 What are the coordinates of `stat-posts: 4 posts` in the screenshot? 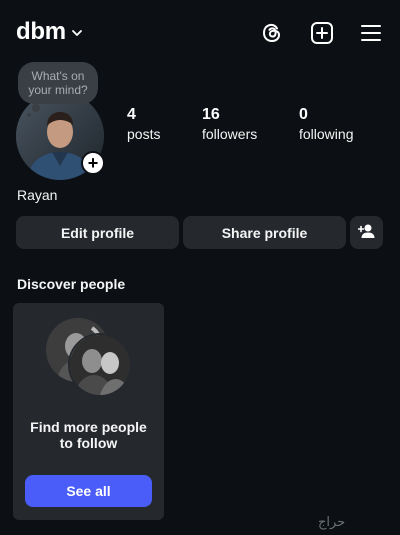 It's located at (143, 124).